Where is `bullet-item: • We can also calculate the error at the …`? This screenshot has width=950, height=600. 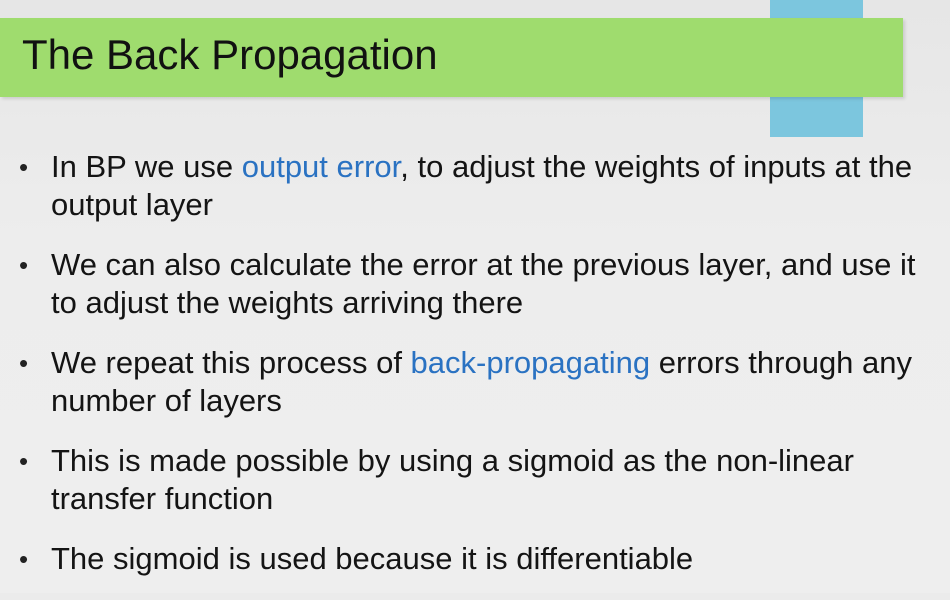 bullet-item: • We can also calculate the error at the … is located at coordinates (470, 284).